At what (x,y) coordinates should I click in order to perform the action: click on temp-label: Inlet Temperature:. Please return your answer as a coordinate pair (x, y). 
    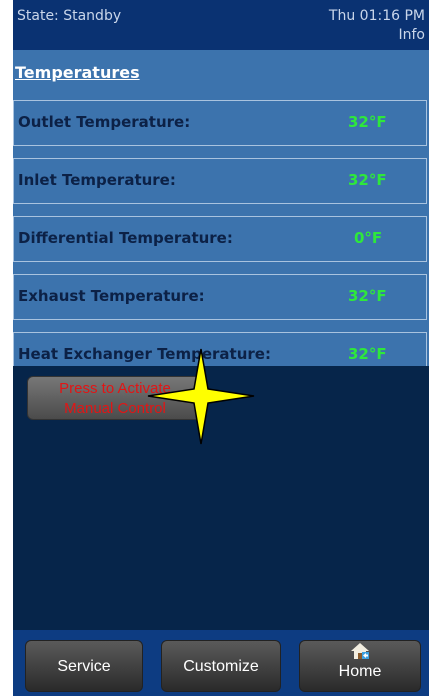
    Looking at the image, I should click on (97, 180).